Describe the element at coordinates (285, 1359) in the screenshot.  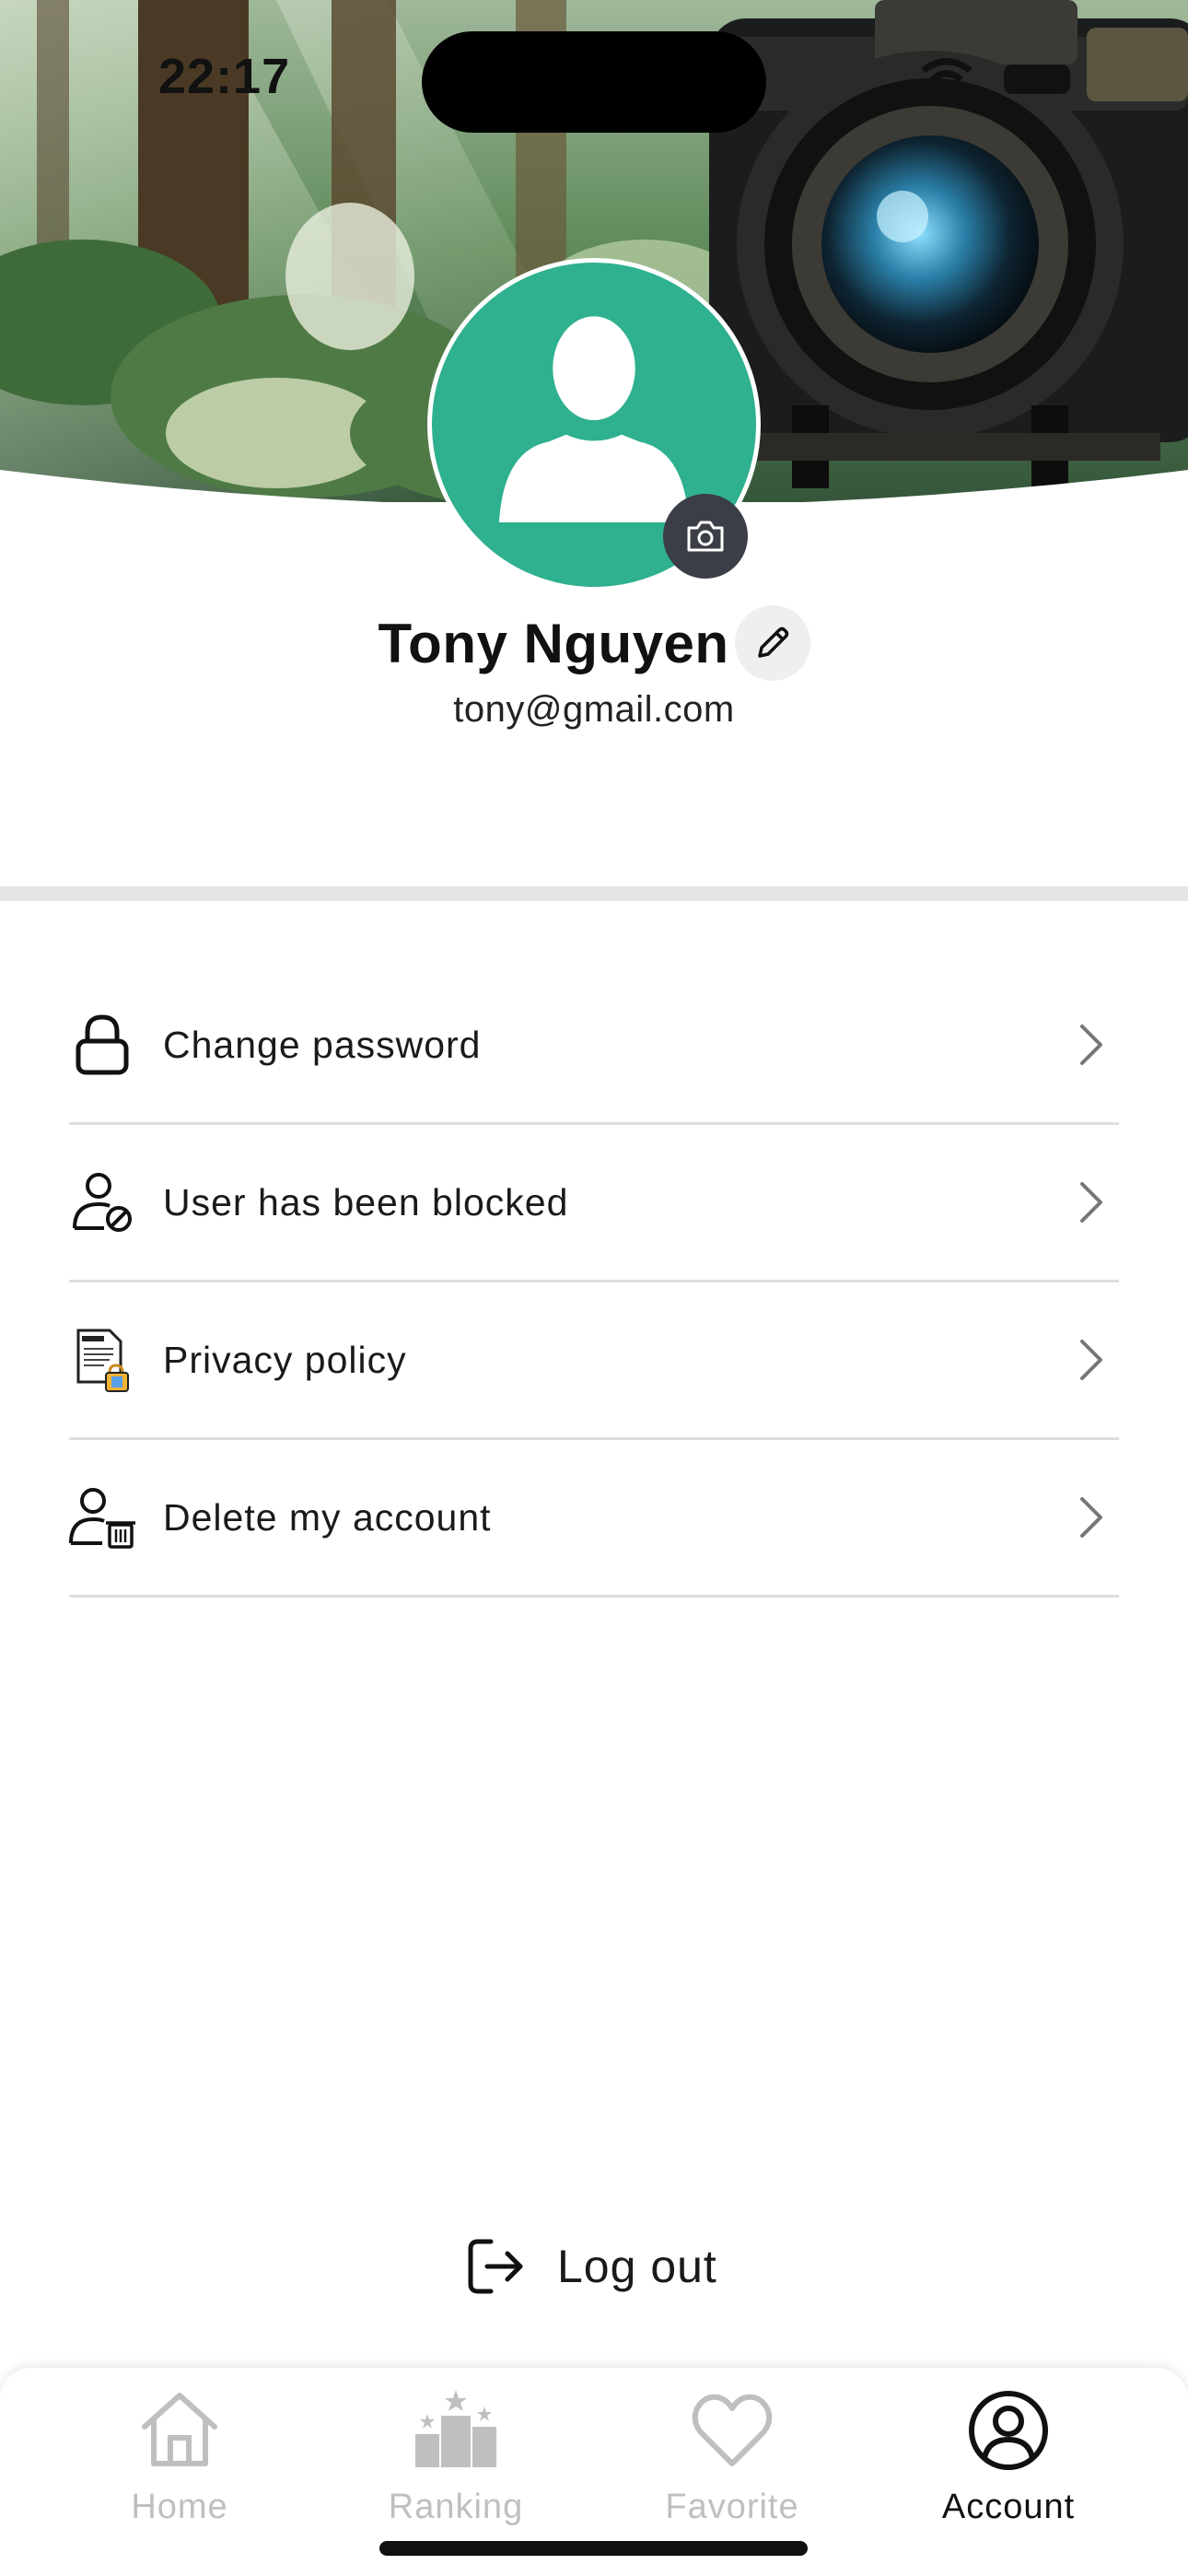
I see `menu-item-label: Privacy policy` at that location.